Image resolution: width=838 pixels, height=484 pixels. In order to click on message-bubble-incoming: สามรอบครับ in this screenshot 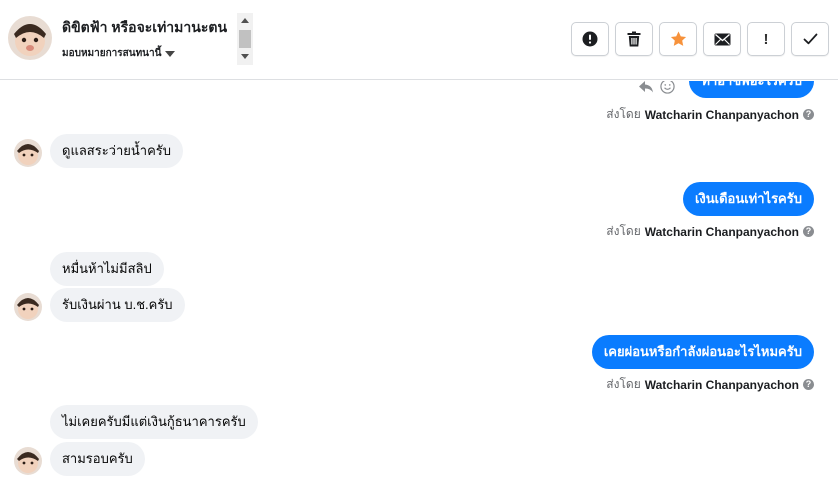, I will do `click(97, 459)`.